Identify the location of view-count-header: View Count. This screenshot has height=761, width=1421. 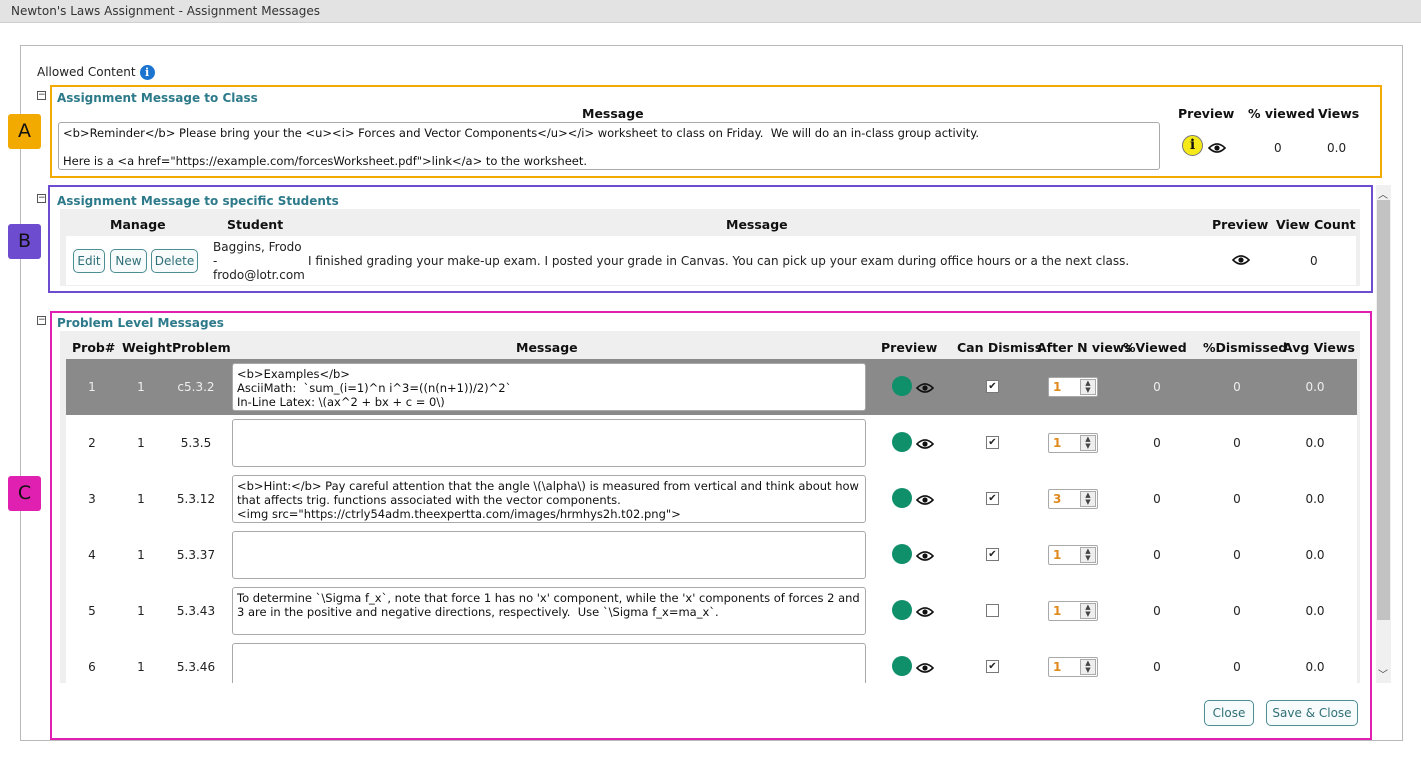
(1316, 224).